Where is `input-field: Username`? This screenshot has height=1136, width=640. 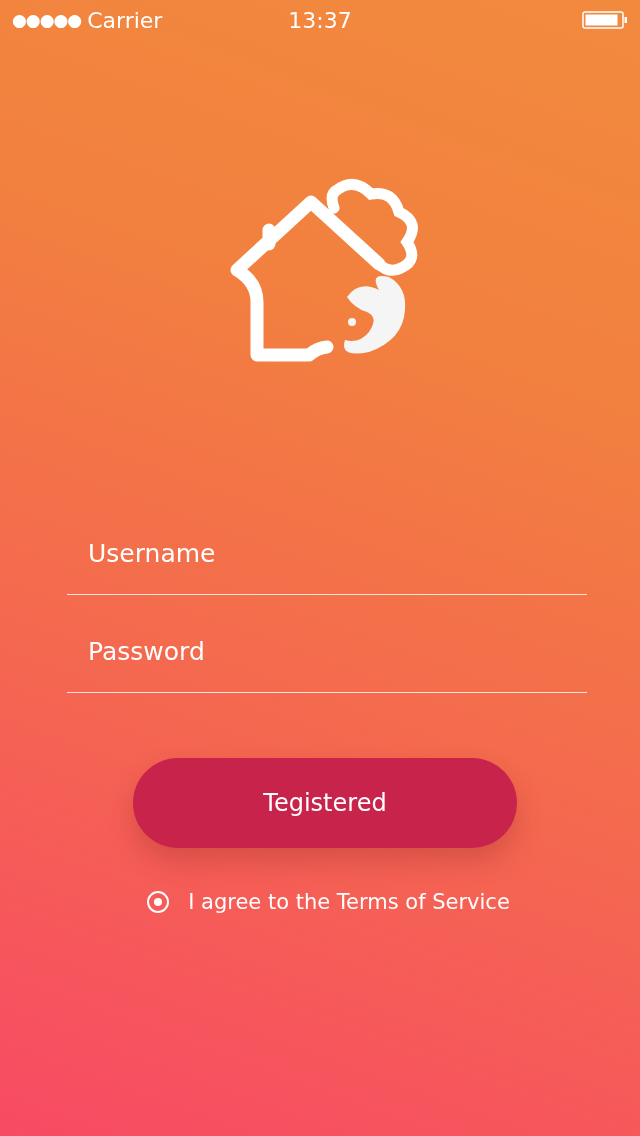
input-field: Username is located at coordinates (327, 566).